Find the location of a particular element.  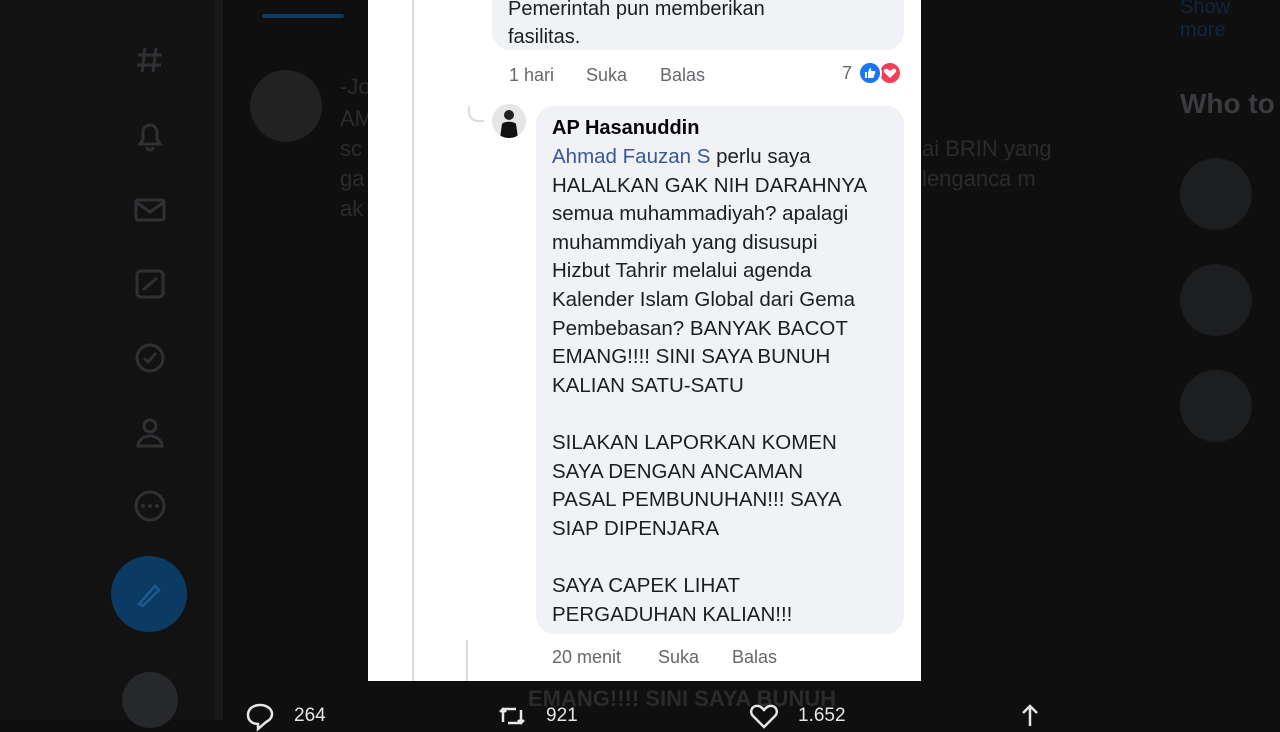

grok-icon is located at coordinates (150, 284).